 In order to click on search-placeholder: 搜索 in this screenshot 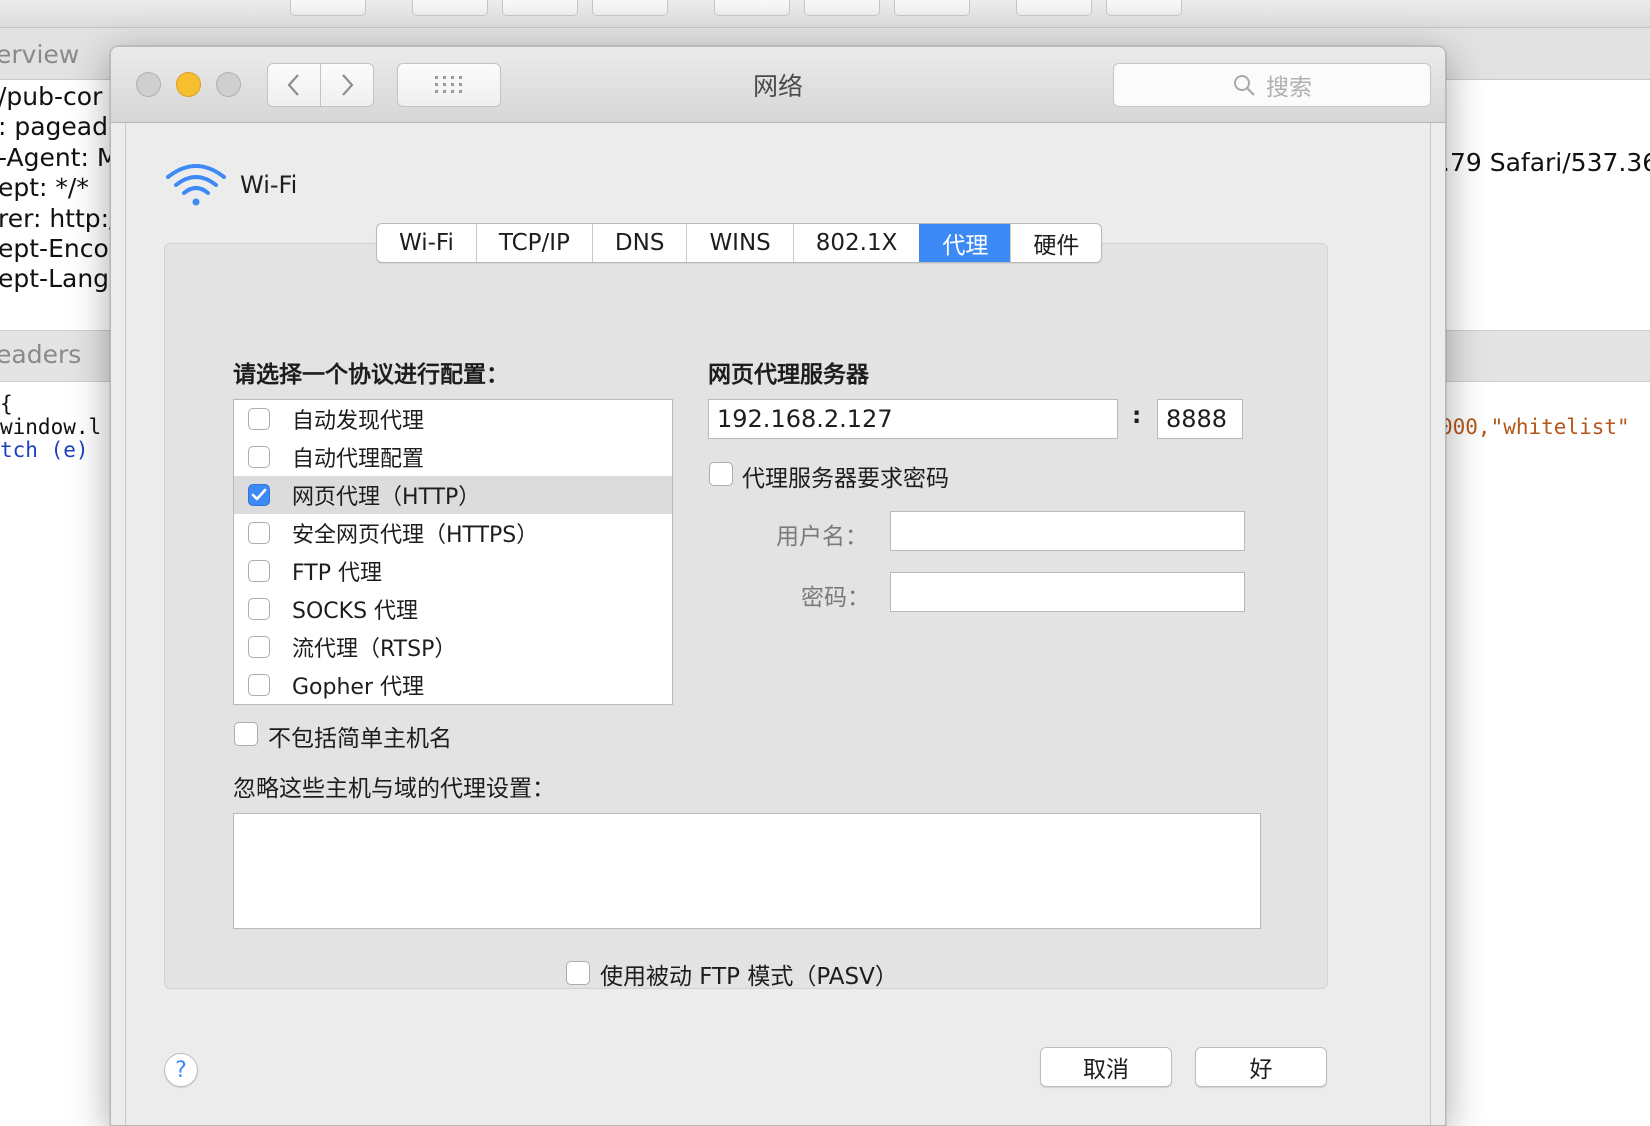, I will do `click(1289, 88)`.